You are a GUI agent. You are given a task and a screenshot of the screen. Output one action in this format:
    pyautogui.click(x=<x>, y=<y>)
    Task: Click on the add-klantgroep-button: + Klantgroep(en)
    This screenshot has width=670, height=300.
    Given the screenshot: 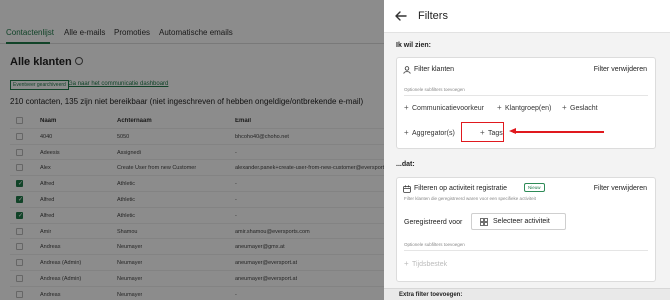 What is the action you would take?
    pyautogui.click(x=524, y=107)
    